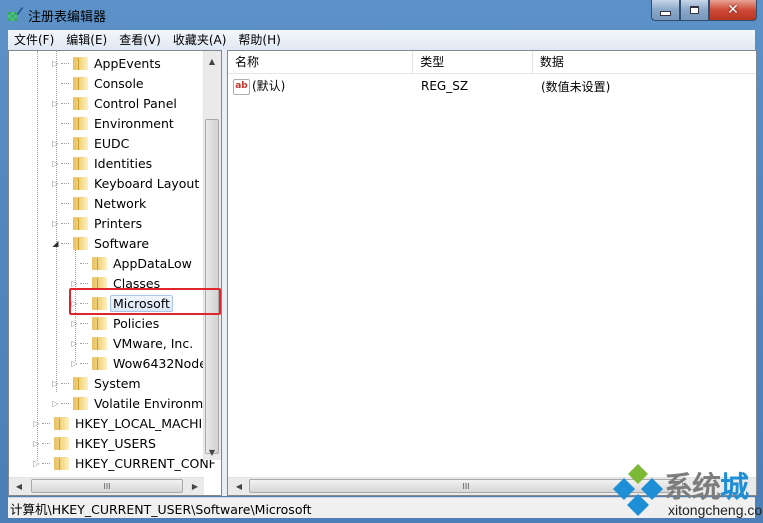 The width and height of the screenshot is (763, 523). Describe the element at coordinates (115, 443) in the screenshot. I see `tree-item-label: HKEY_USERS` at that location.